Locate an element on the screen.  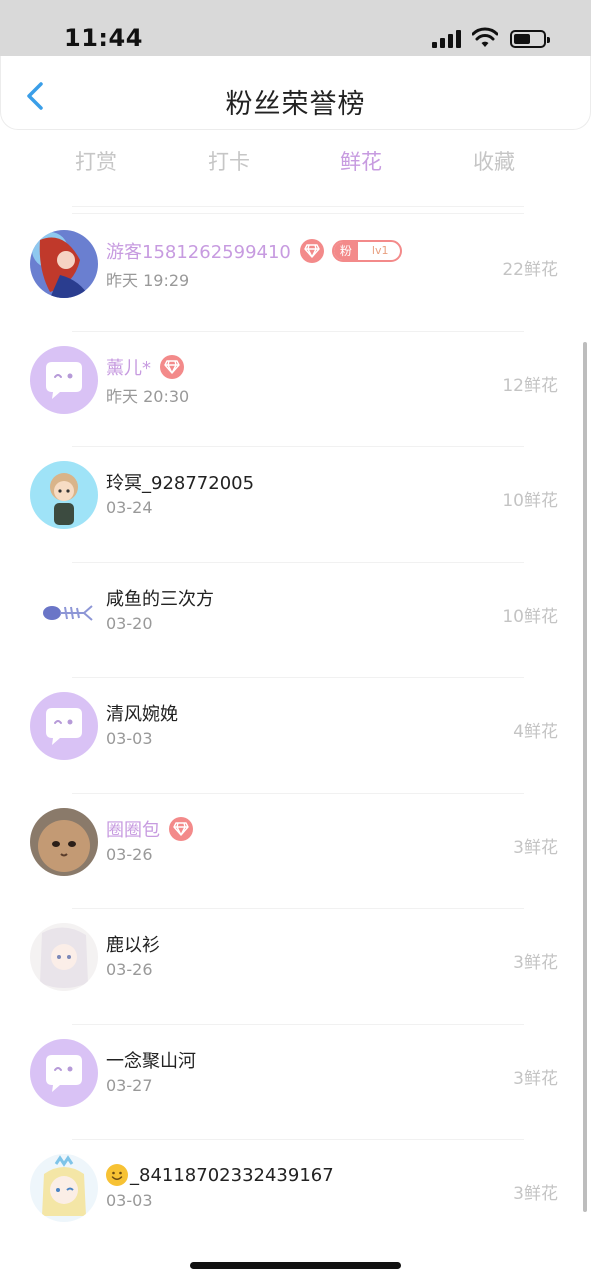
fan-level: lv1 is located at coordinates (380, 250).